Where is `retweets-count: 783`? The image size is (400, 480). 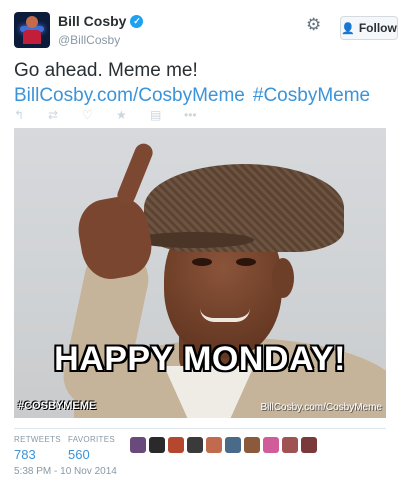
retweets-count: 783 is located at coordinates (37, 454).